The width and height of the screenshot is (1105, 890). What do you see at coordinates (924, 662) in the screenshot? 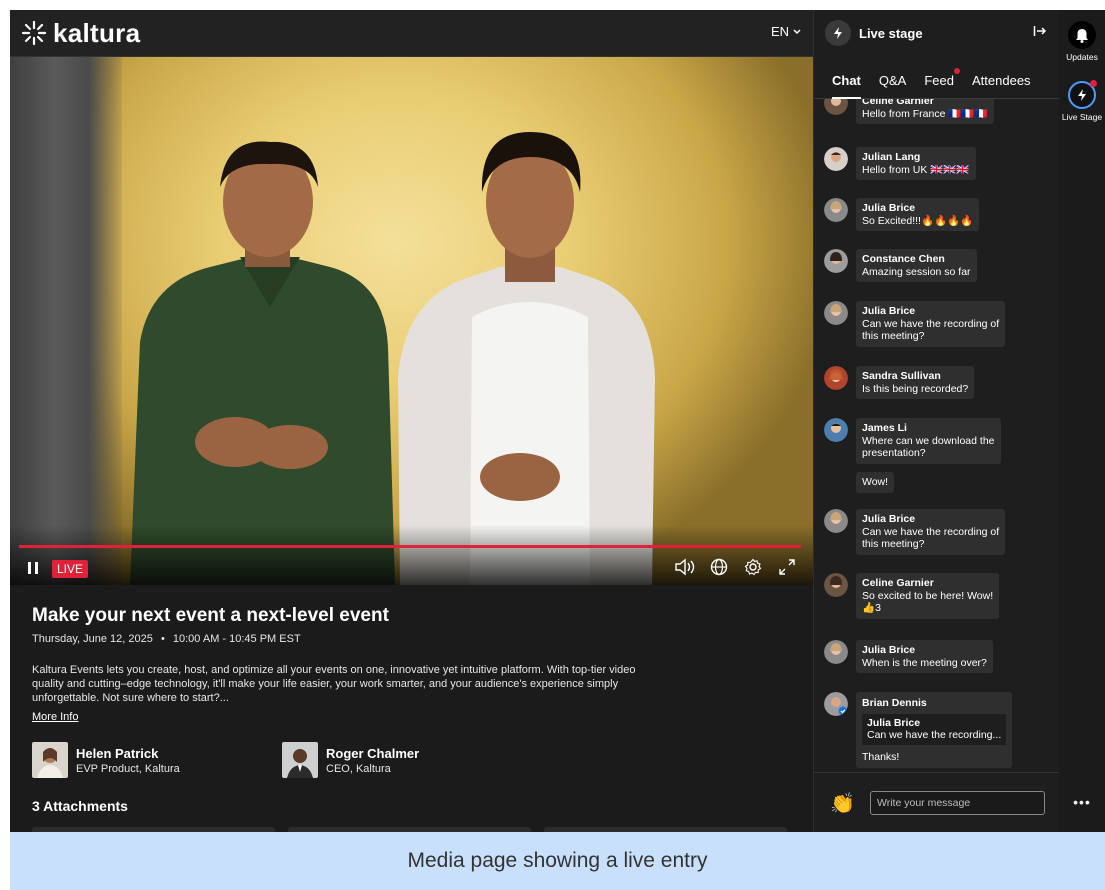
I see `message-text: When is the meeting over?` at bounding box center [924, 662].